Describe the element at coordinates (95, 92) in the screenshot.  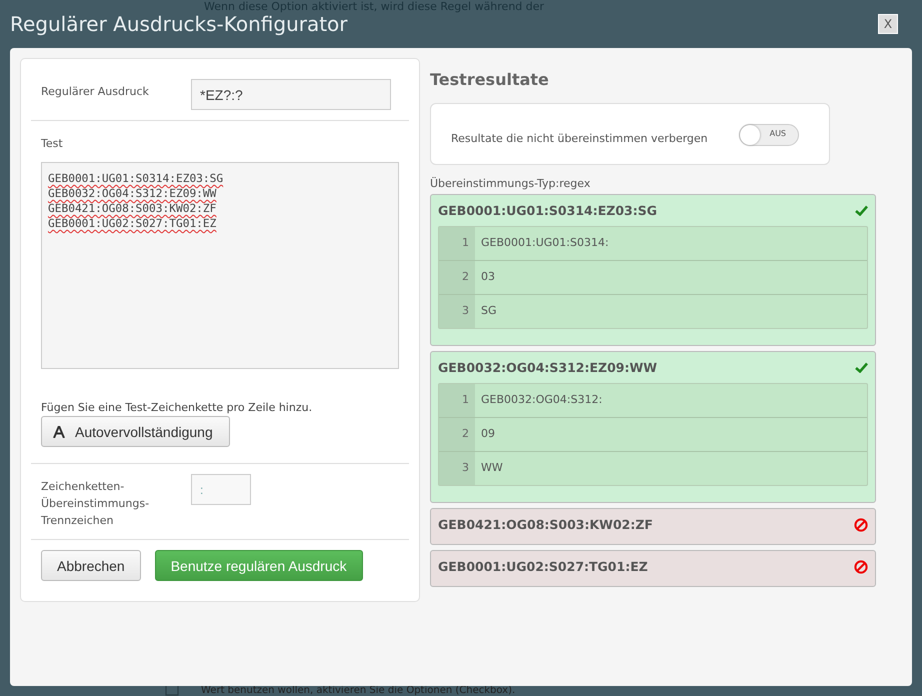
I see `field-label: Regulärer Ausdruck` at that location.